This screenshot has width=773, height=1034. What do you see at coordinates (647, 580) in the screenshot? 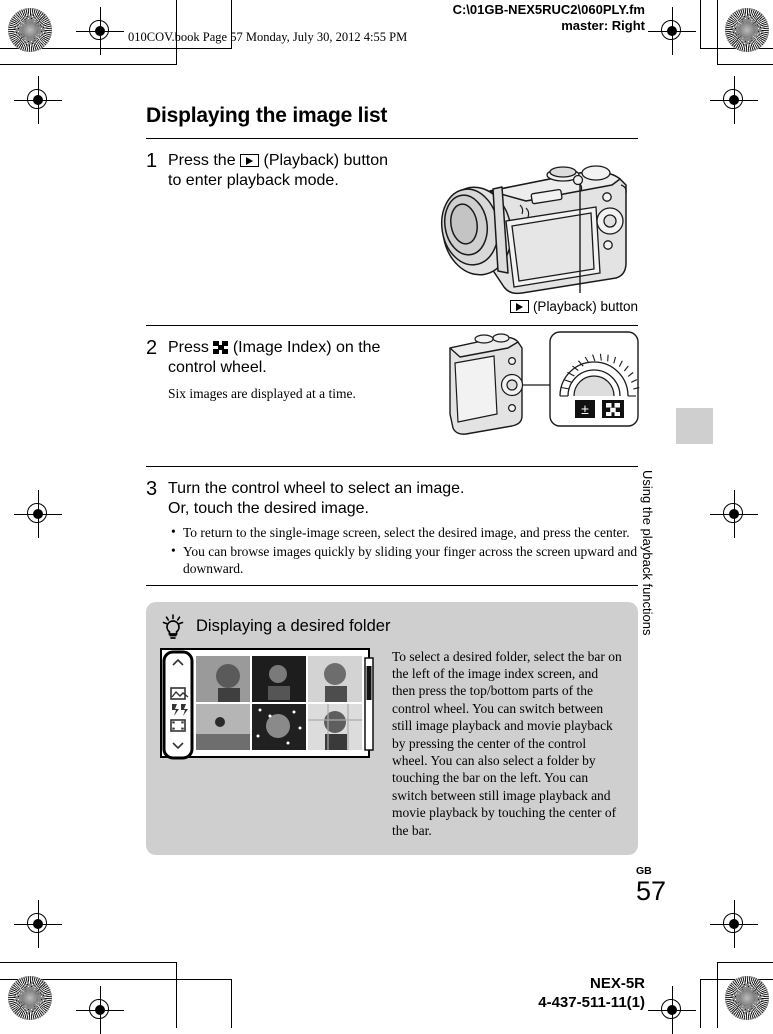
I see `chapter-tab-label: Using the playback functions` at bounding box center [647, 580].